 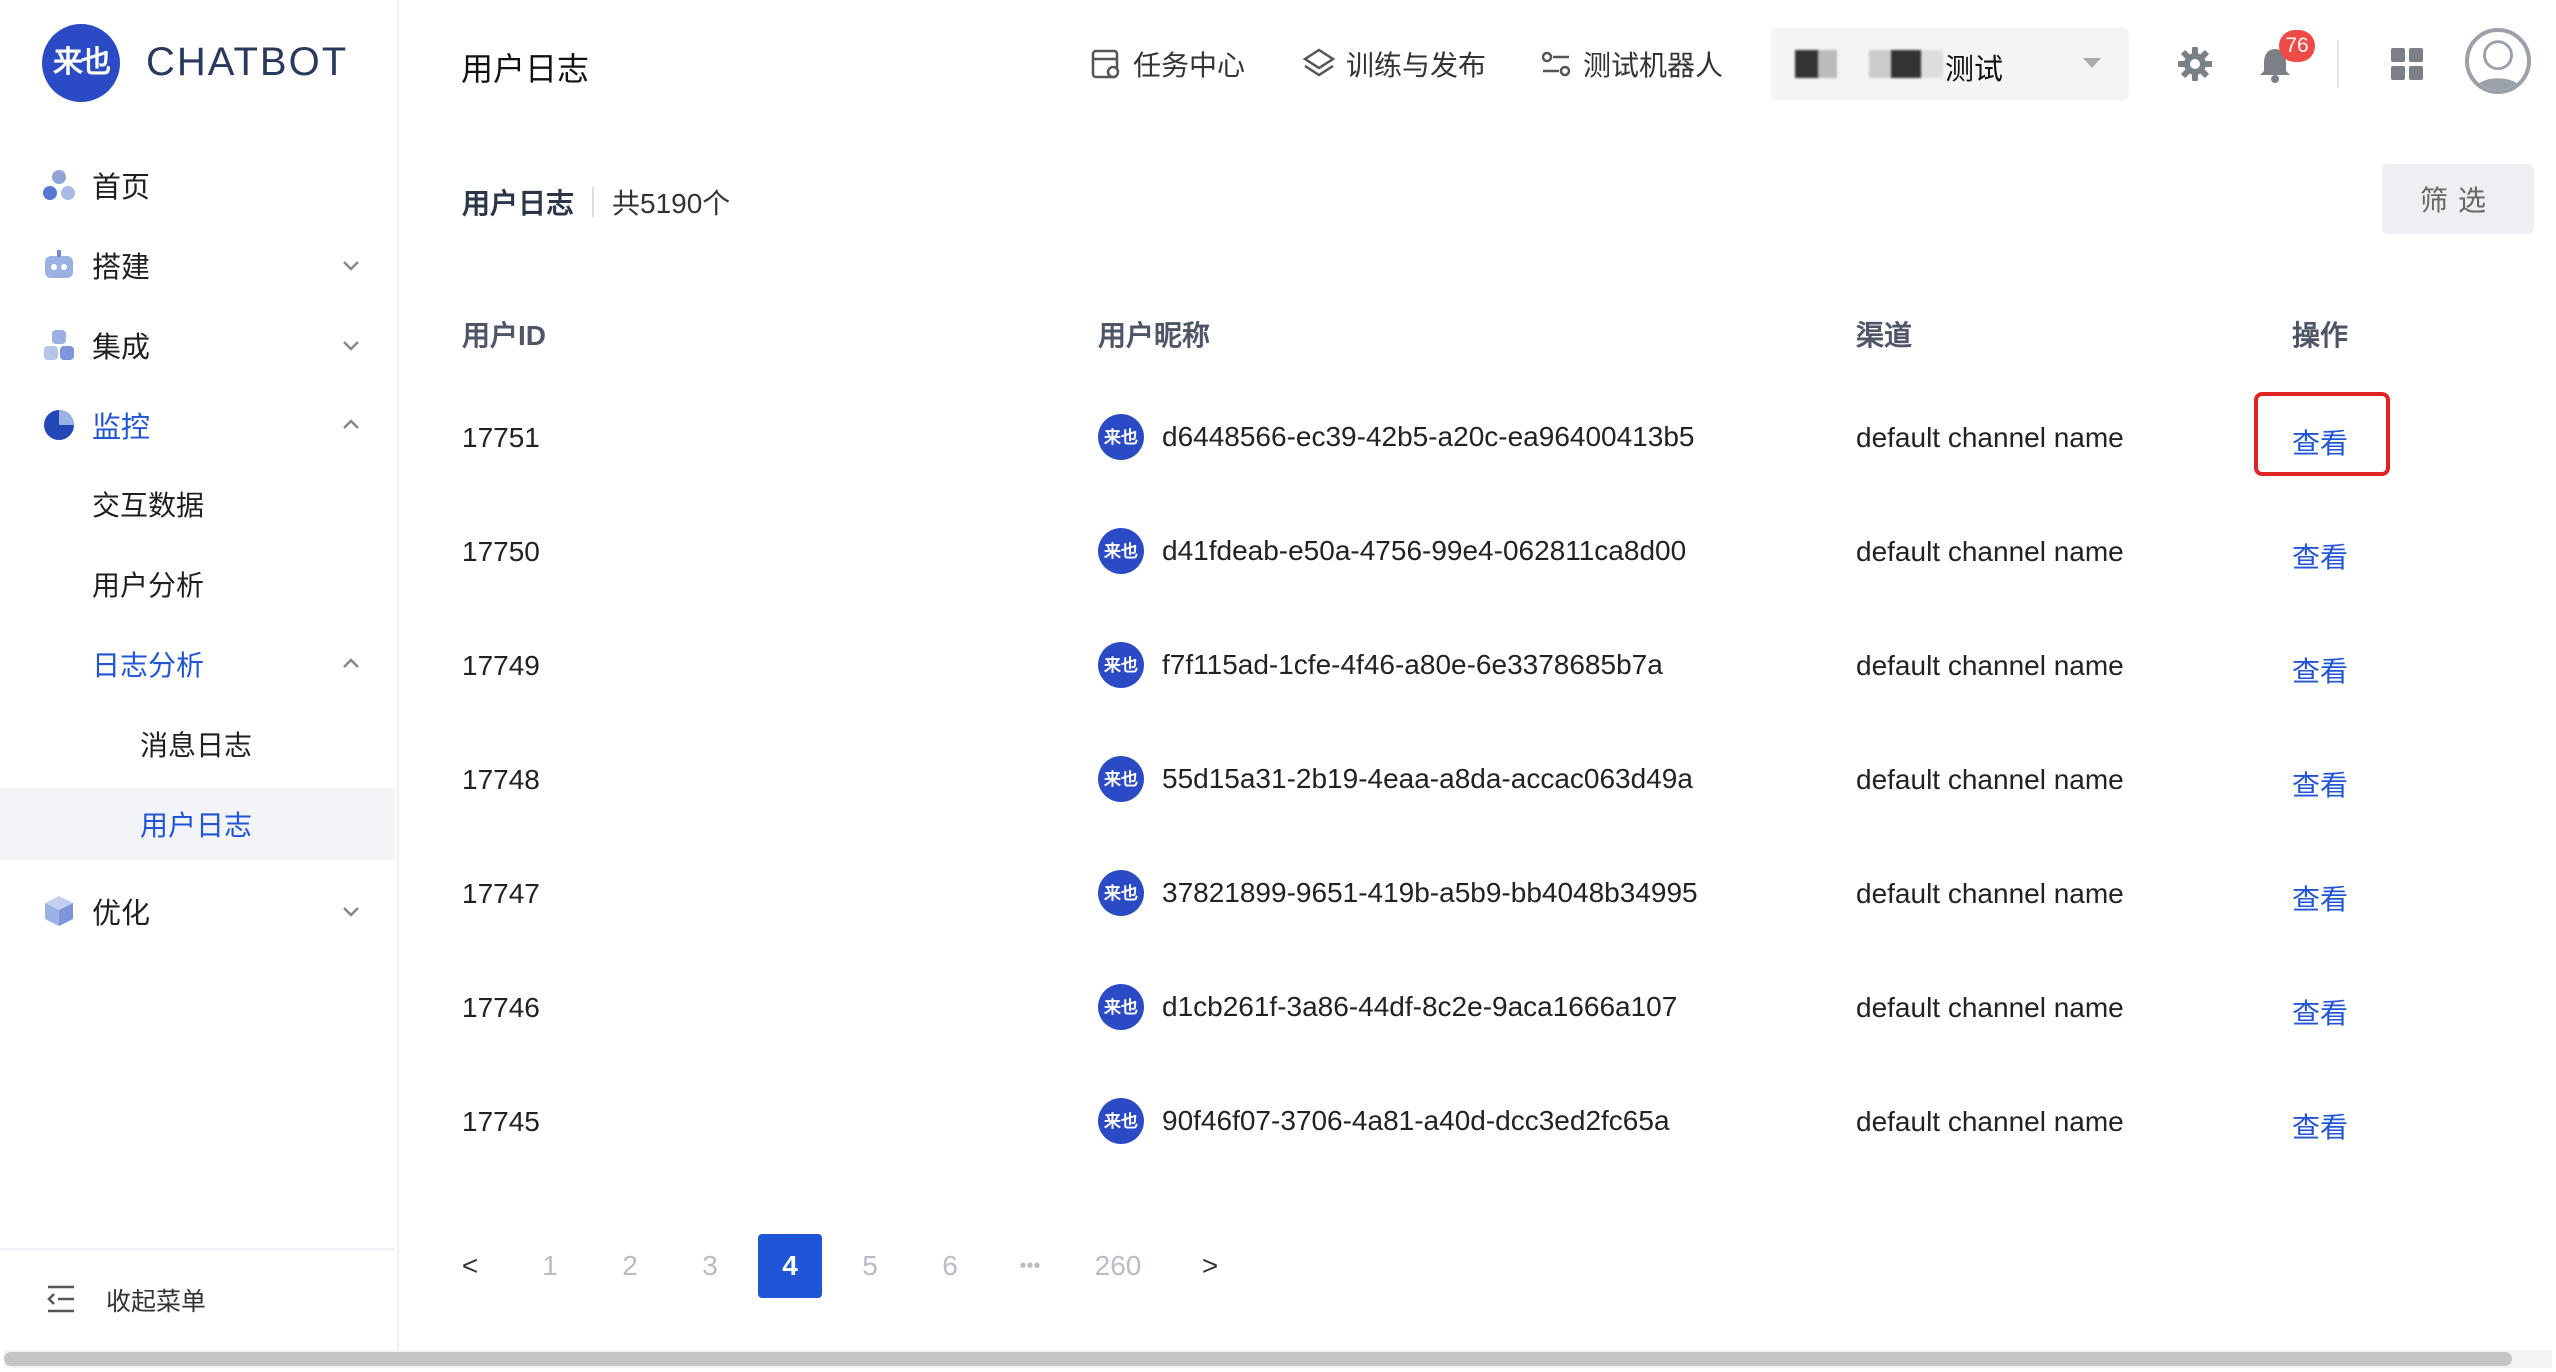 What do you see at coordinates (1416, 65) in the screenshot?
I see `train-publish-label: 训练与发布` at bounding box center [1416, 65].